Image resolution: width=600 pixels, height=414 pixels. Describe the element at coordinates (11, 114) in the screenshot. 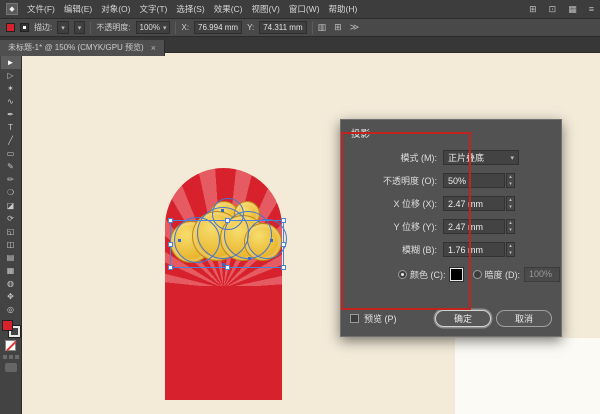

I see `pen-tool: ✒` at that location.